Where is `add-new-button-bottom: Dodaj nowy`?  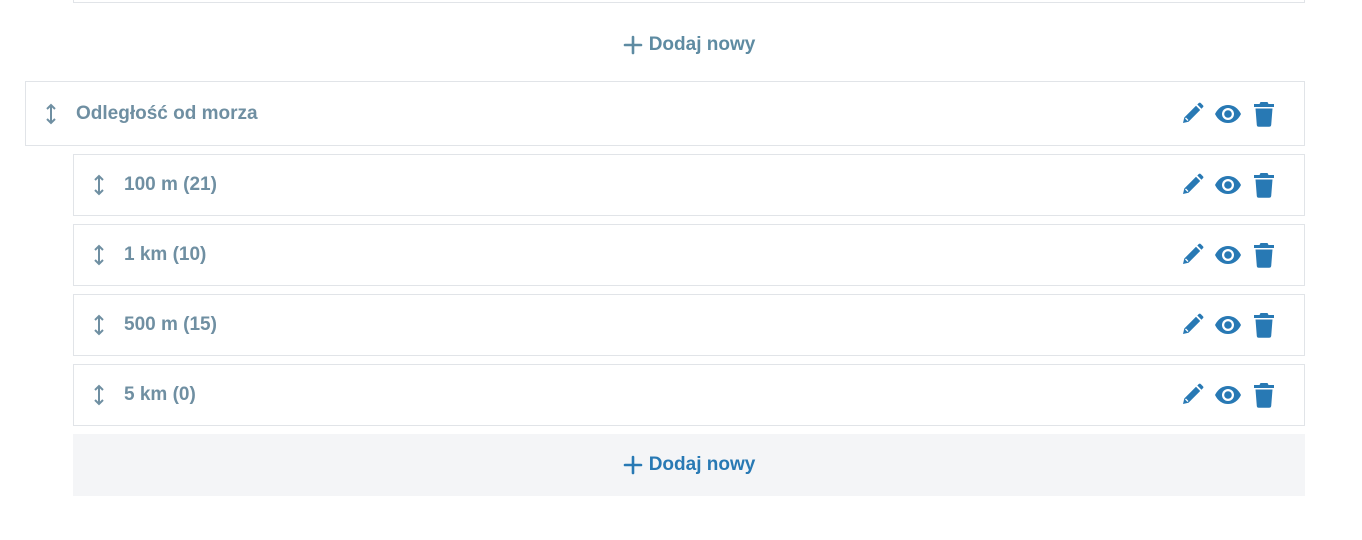
add-new-button-bottom: Dodaj nowy is located at coordinates (689, 465).